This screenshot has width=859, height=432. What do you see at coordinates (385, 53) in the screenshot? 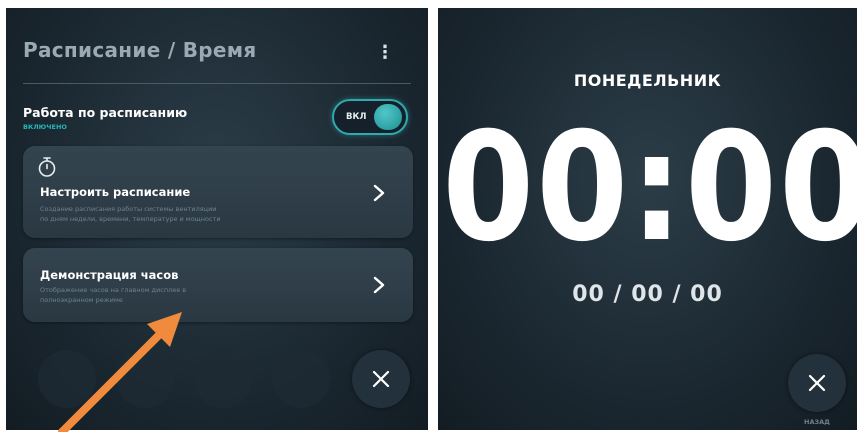
I see `more-vertical-icon: ⋮` at bounding box center [385, 53].